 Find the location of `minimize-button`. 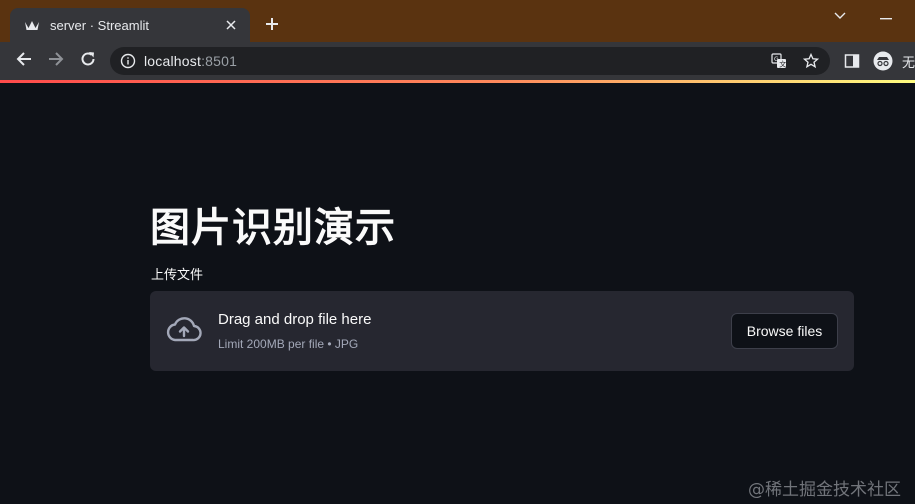

minimize-button is located at coordinates (886, 16).